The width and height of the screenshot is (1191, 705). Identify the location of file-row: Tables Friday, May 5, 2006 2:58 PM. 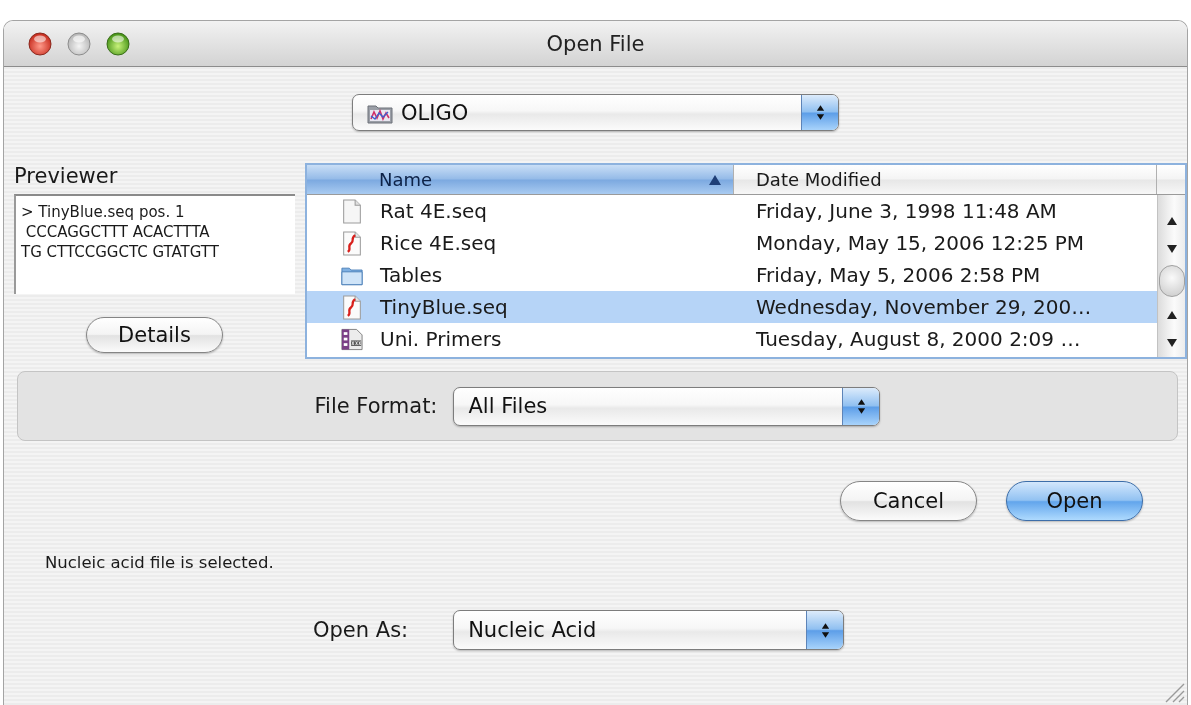
(732, 275).